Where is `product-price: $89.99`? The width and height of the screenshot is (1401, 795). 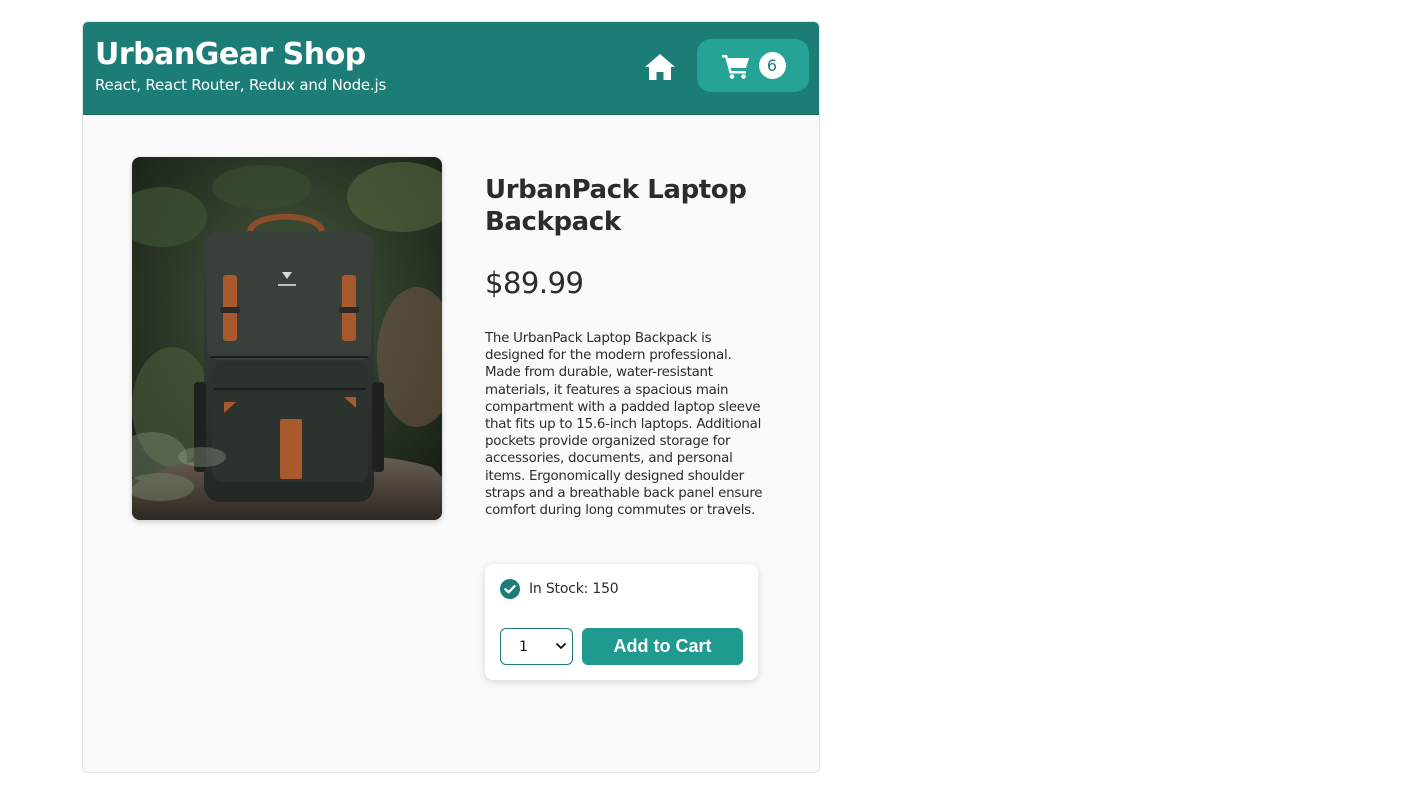
product-price: $89.99 is located at coordinates (534, 283).